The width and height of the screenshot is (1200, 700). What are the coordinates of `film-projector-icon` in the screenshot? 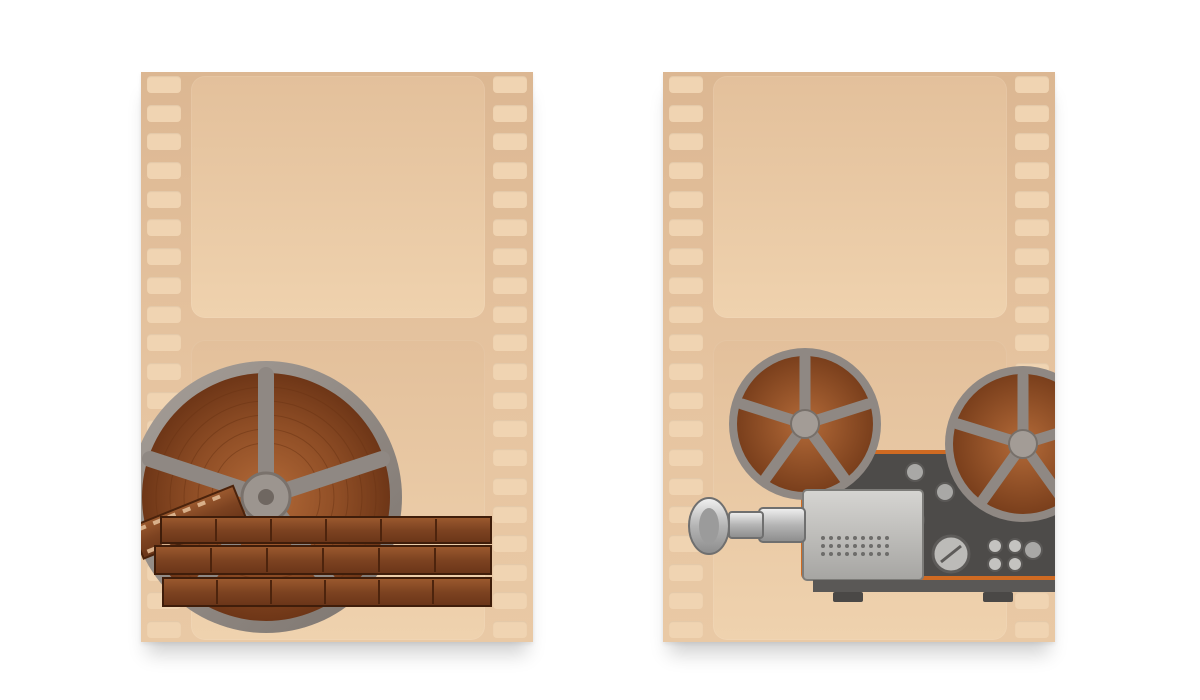 It's located at (871, 475).